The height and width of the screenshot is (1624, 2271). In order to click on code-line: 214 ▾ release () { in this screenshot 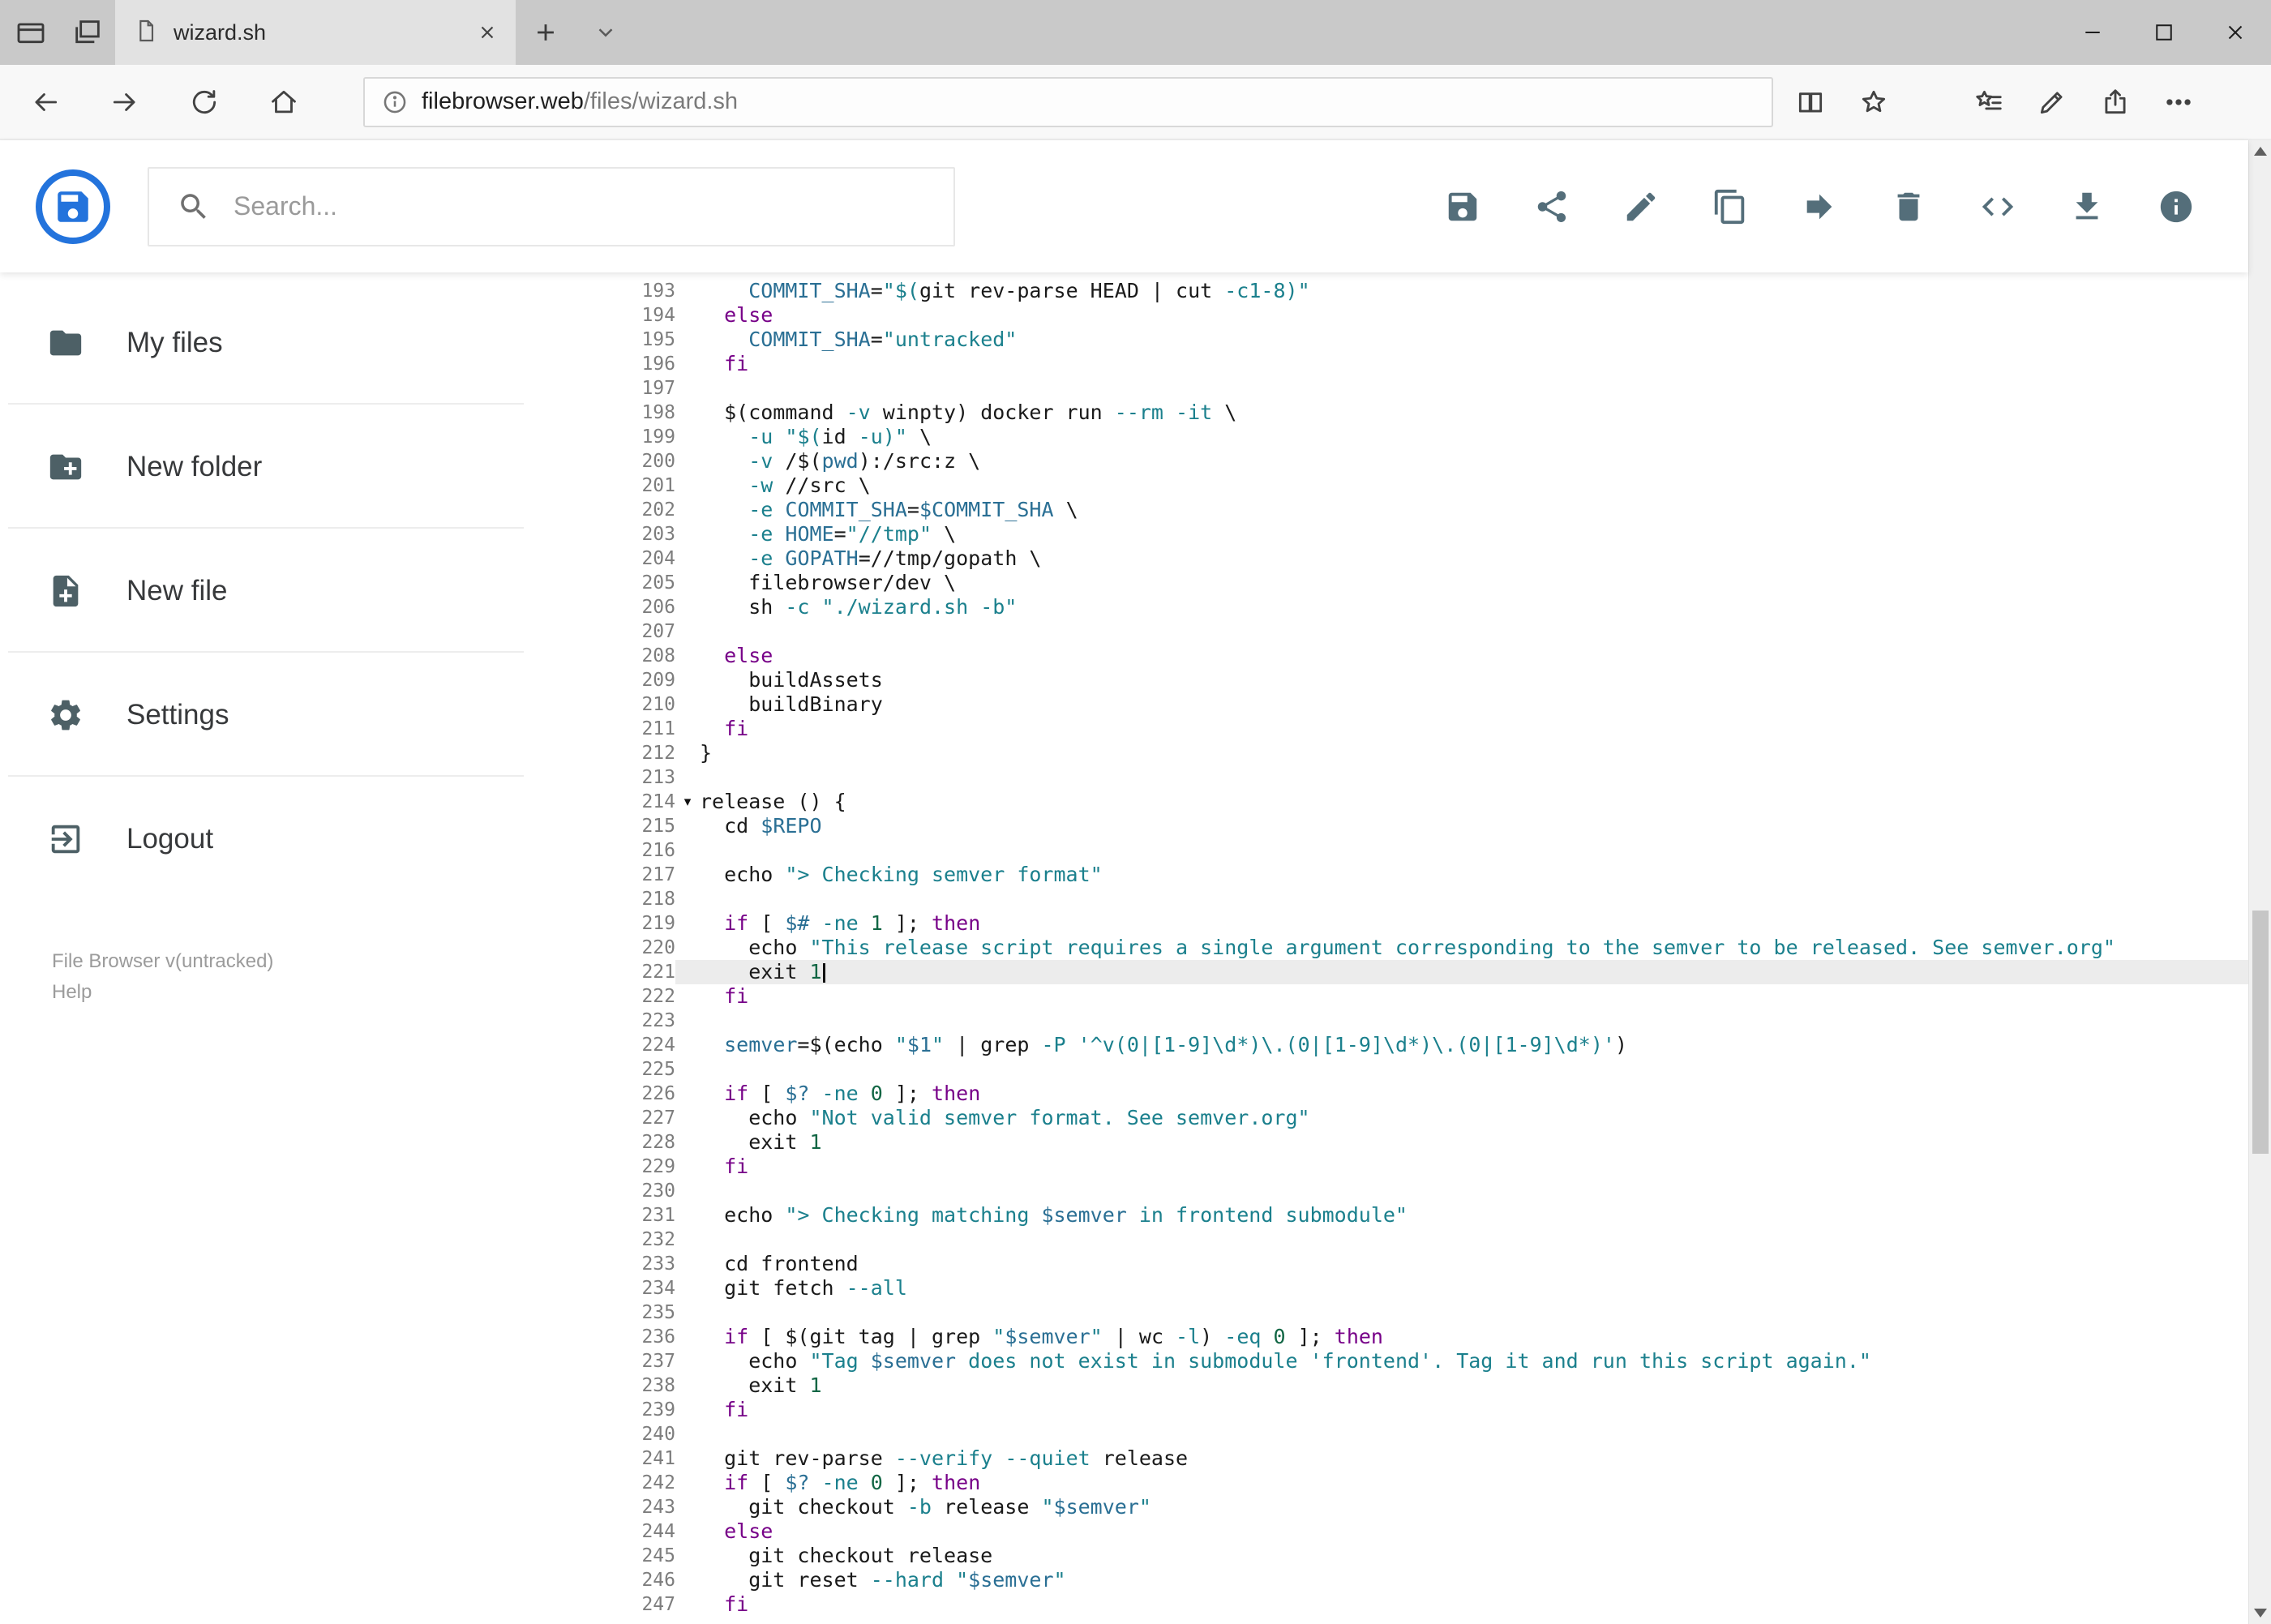, I will do `click(1428, 802)`.